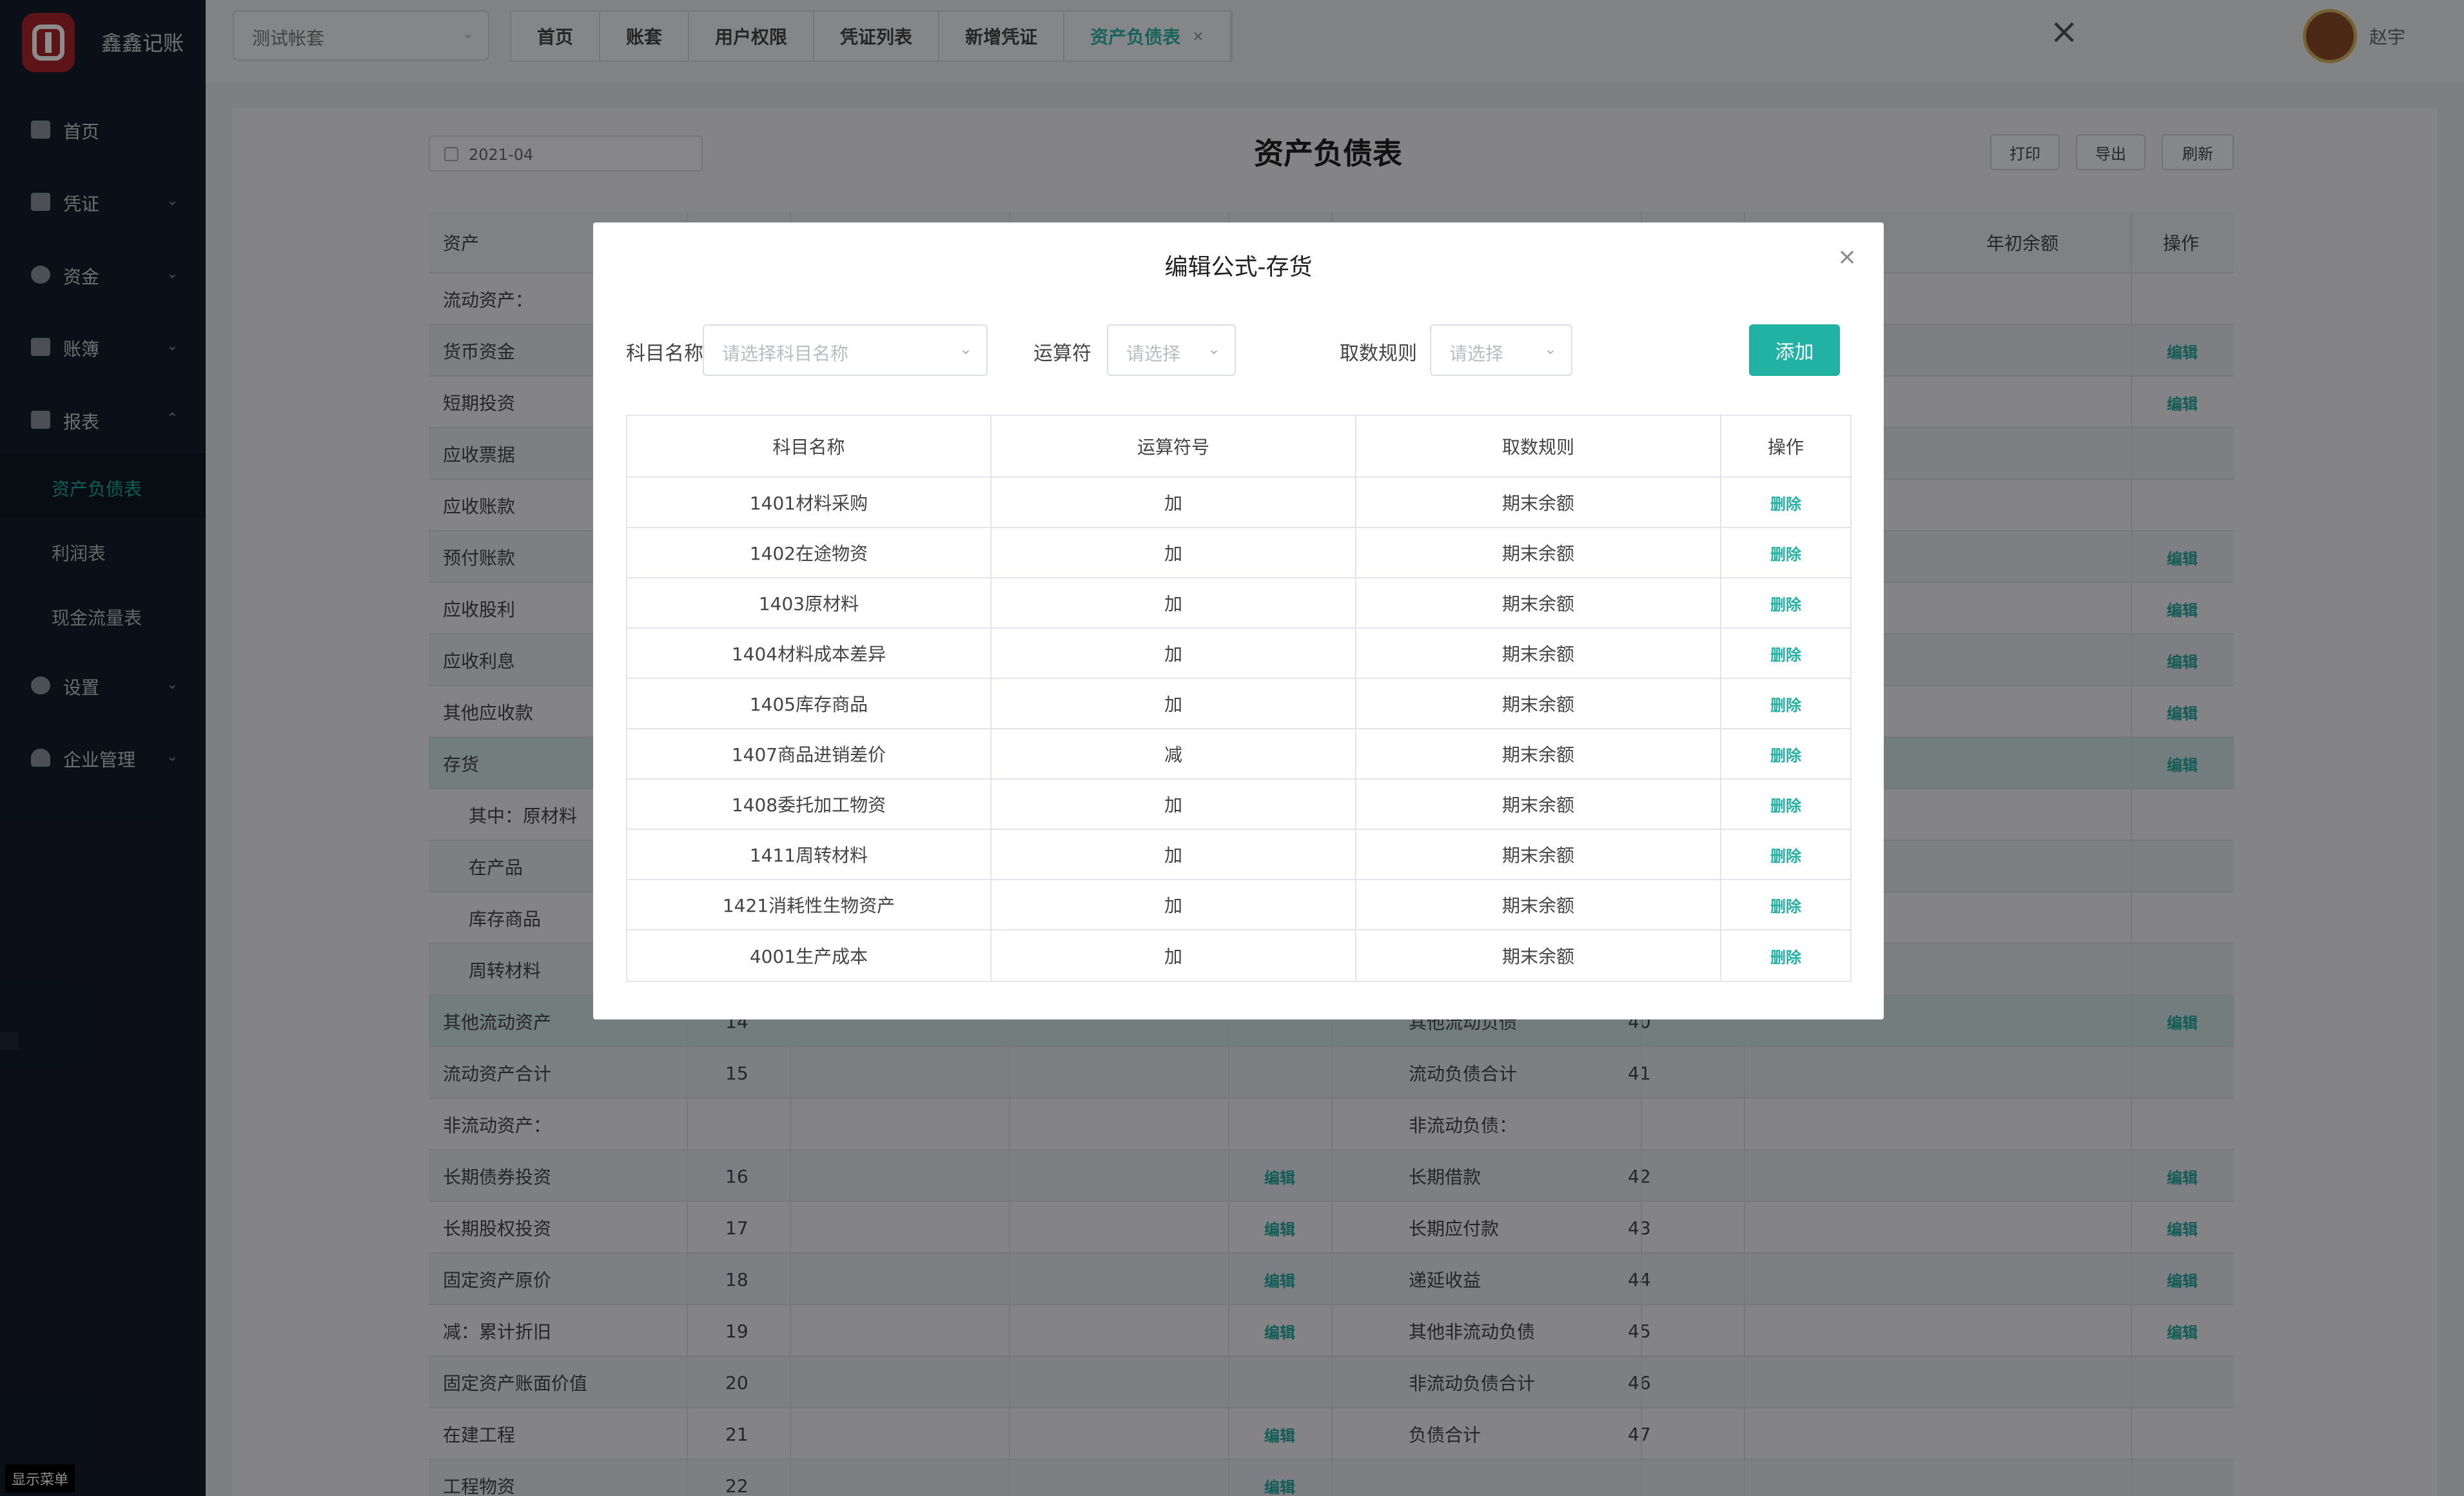 Image resolution: width=2464 pixels, height=1496 pixels. I want to click on table-row: 1403原材料加期末余额 删除, so click(1238, 603).